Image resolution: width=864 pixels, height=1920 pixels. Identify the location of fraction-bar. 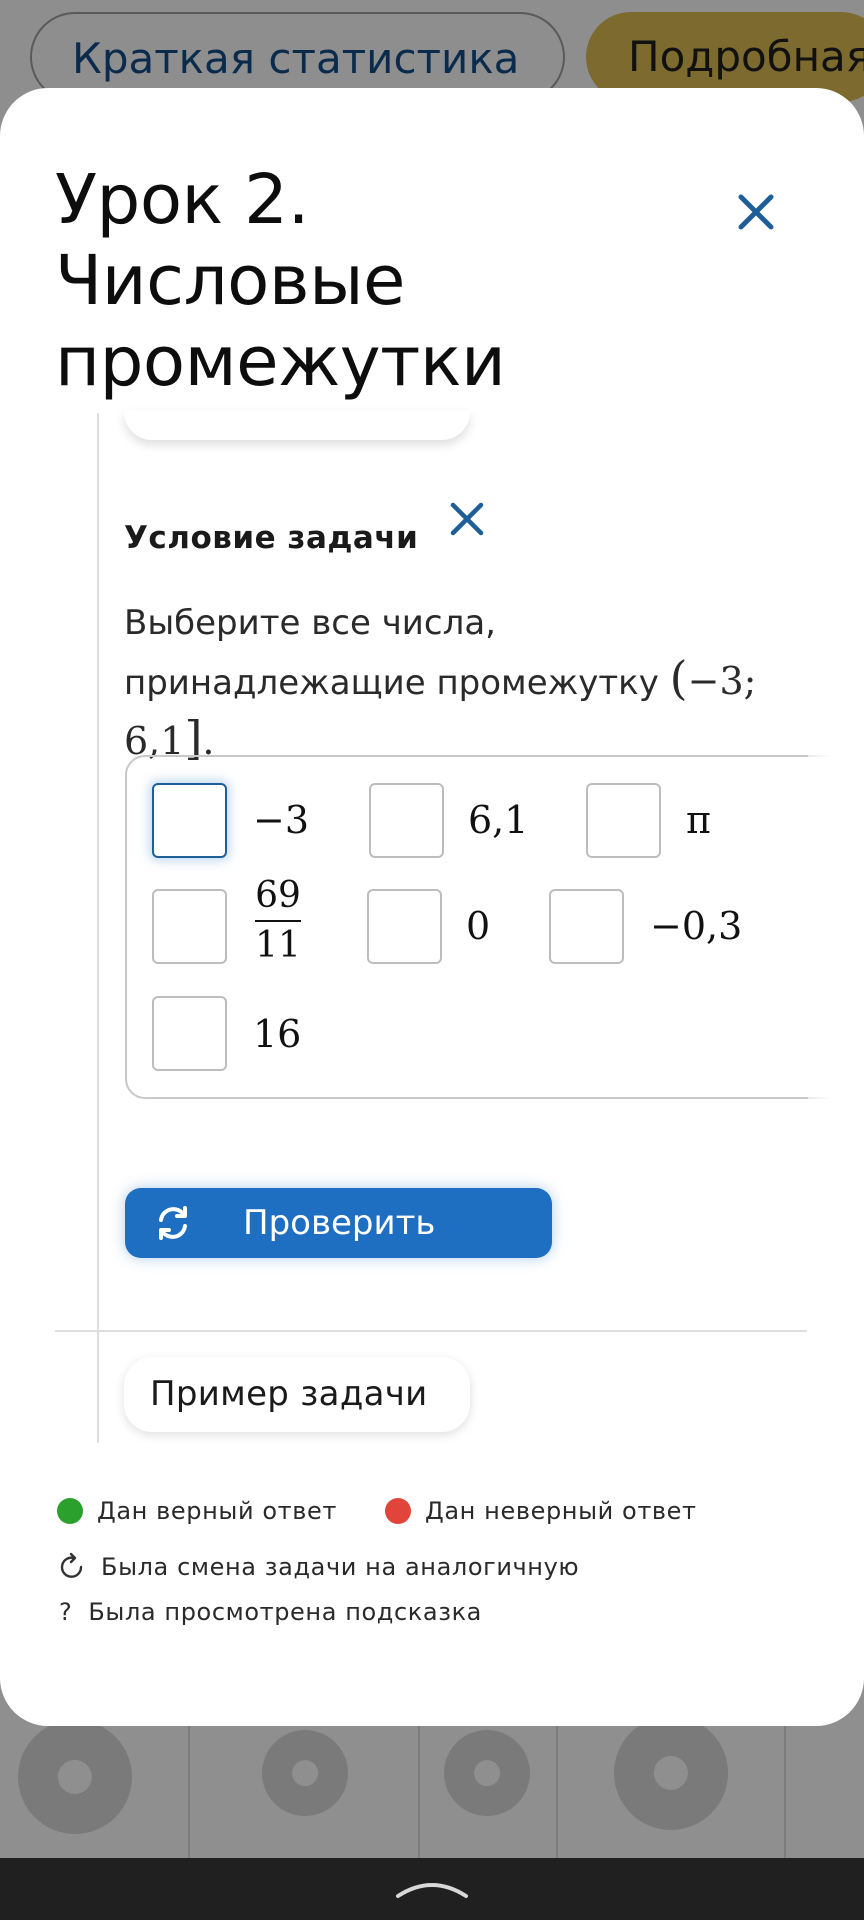
(278, 921).